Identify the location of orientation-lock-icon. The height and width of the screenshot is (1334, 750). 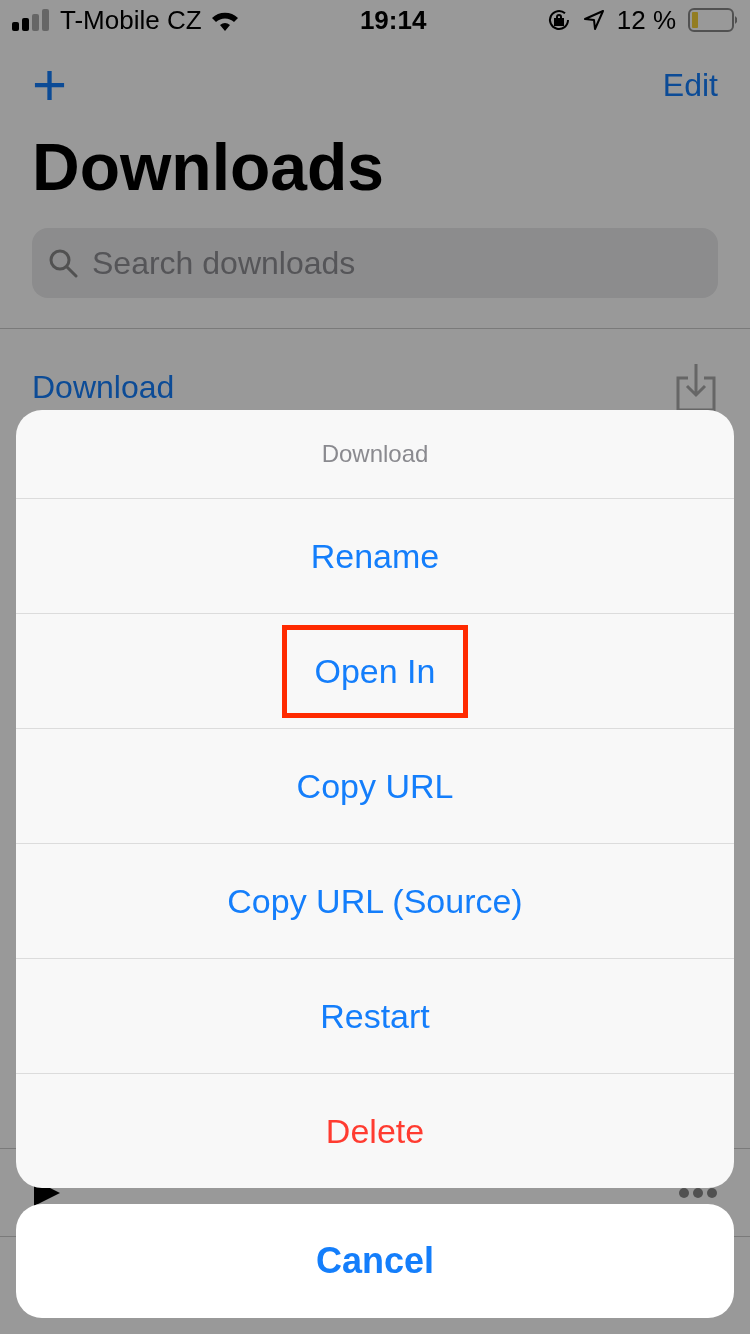
(558, 20).